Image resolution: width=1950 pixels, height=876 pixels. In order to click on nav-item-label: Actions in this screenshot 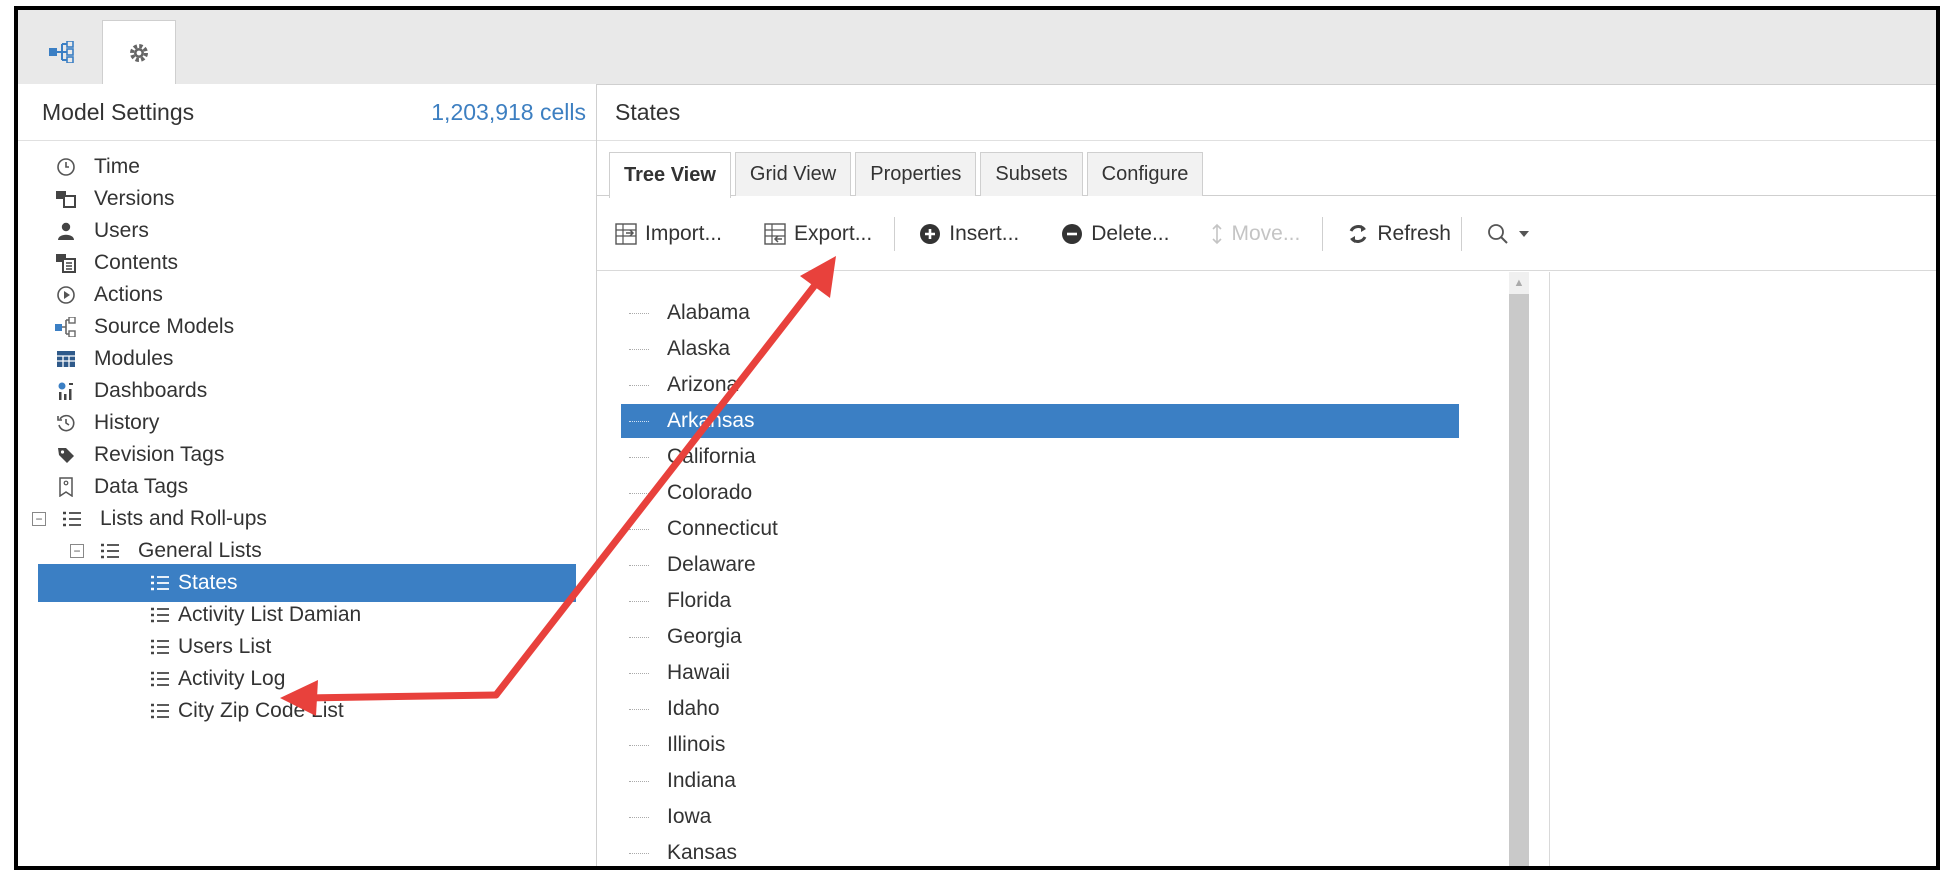, I will do `click(128, 294)`.